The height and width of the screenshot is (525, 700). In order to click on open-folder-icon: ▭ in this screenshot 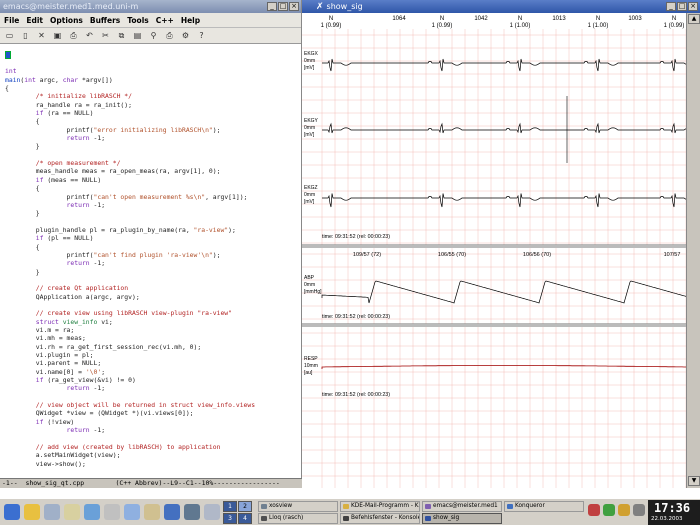, I will do `click(9, 35)`.